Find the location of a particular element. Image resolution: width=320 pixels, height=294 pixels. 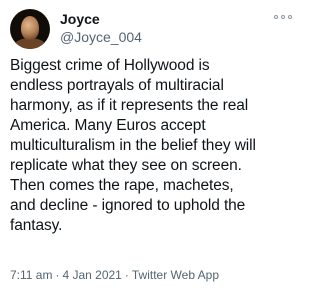

tweet-header: Joyce @Joyce_004 is located at coordinates (151, 30).